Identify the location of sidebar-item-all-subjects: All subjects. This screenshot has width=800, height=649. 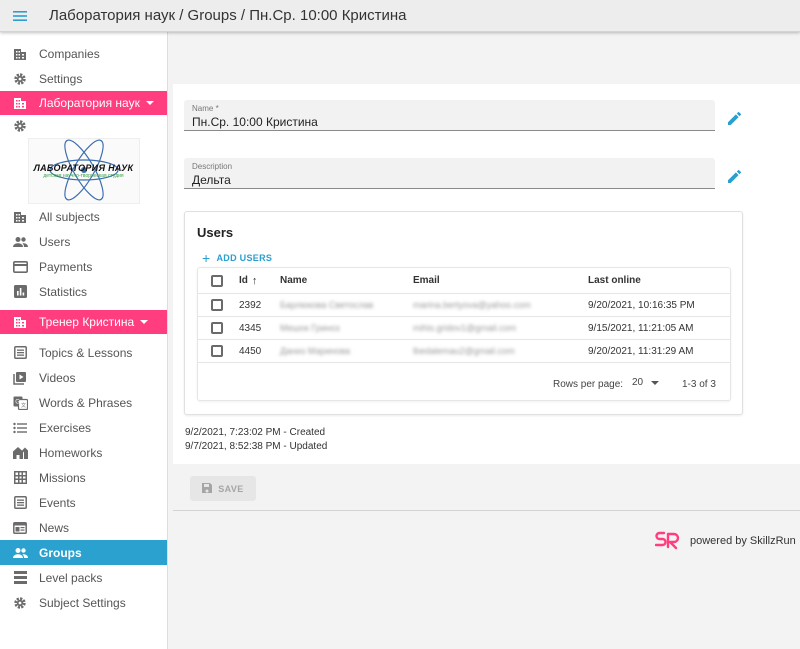
(83, 216).